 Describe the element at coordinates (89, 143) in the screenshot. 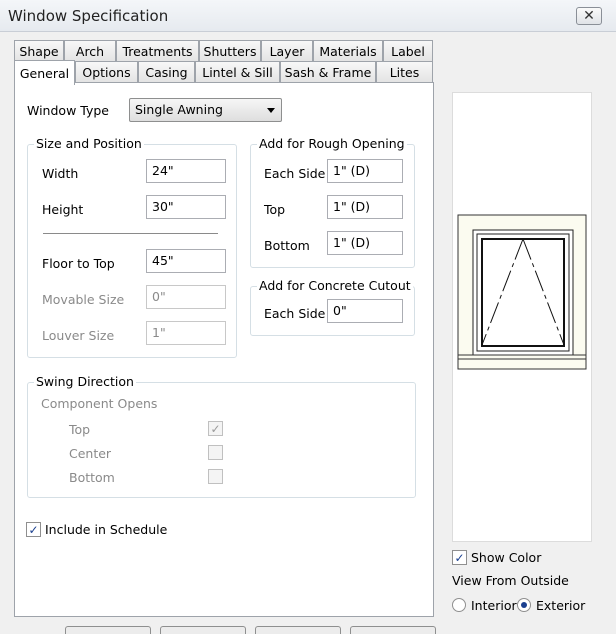

I see `size-position-title: Size and Position` at that location.